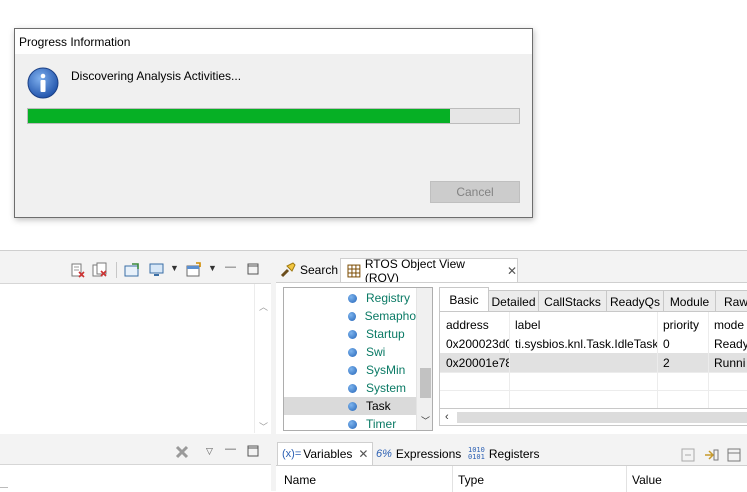 This screenshot has height=492, width=747. What do you see at coordinates (75, 42) in the screenshot?
I see `dialog-title: Progress Information` at bounding box center [75, 42].